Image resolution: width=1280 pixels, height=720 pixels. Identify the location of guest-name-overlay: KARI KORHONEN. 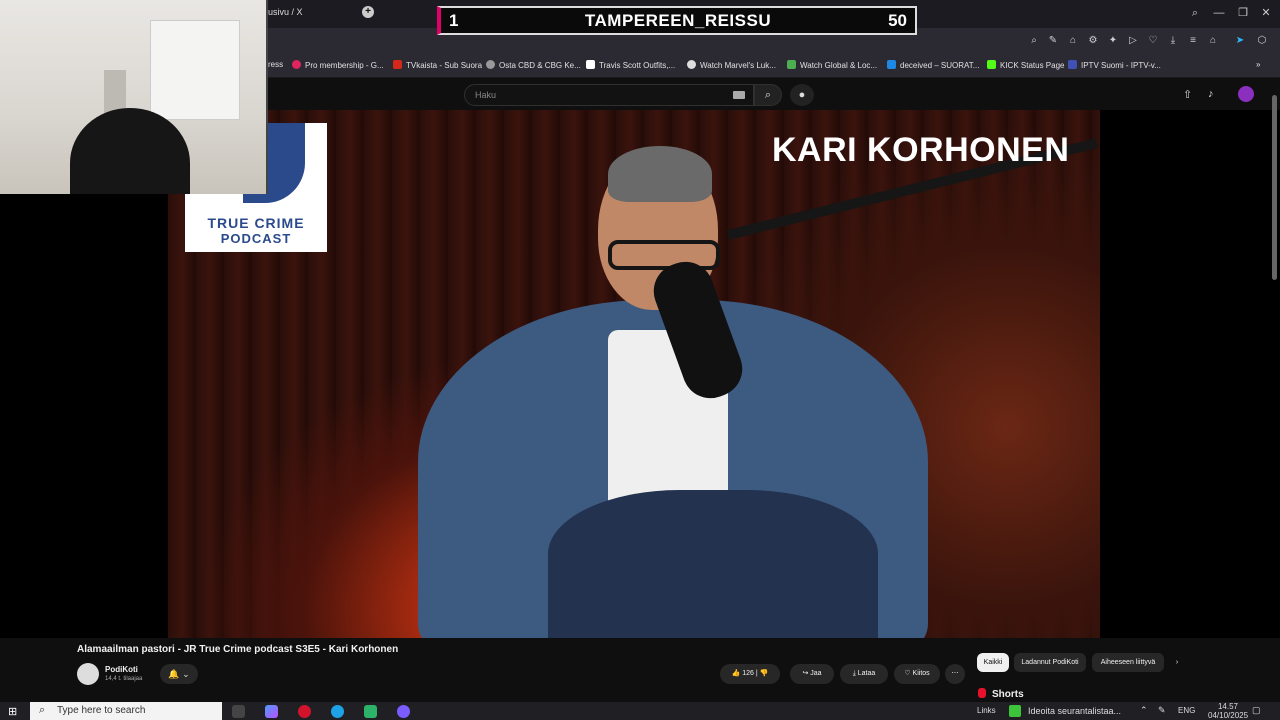
(921, 150).